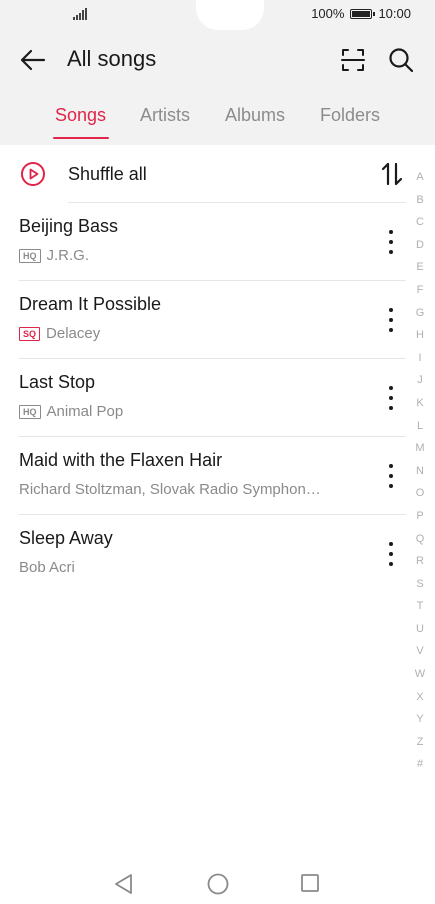 The width and height of the screenshot is (435, 904). I want to click on system-nav-bar, so click(217, 881).